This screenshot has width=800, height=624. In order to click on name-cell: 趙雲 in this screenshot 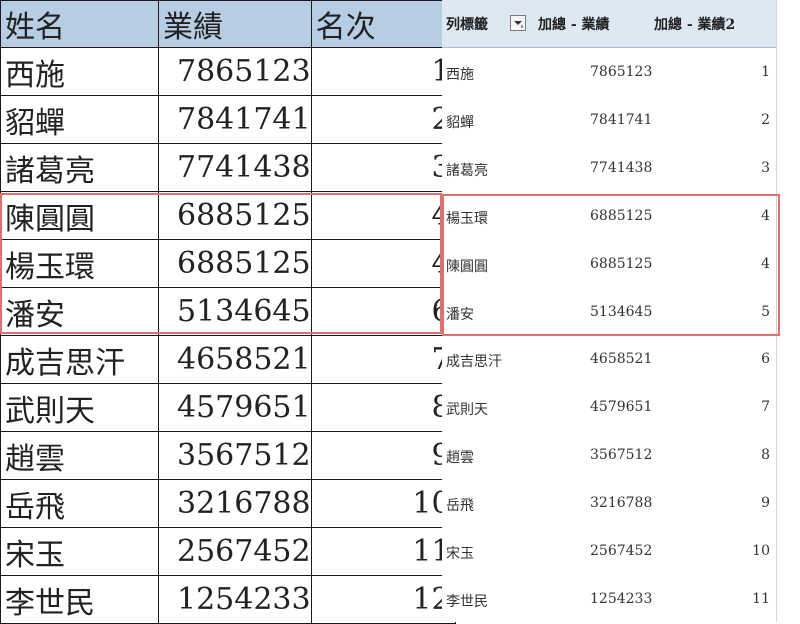, I will do `click(79, 455)`.